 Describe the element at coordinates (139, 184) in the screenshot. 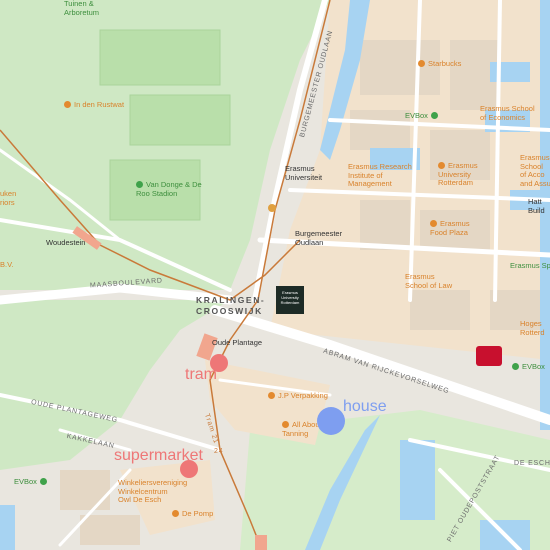

I see `stadium-icon` at that location.